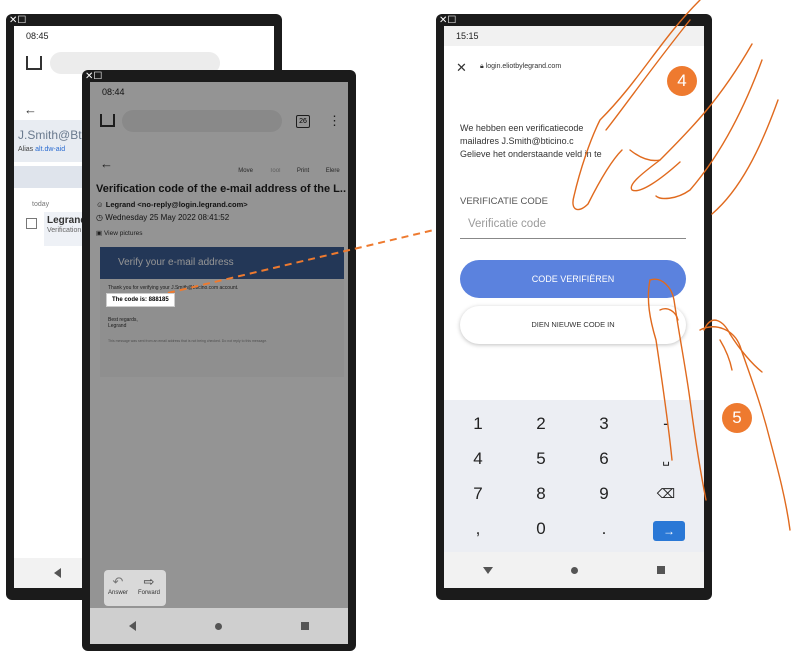 Image resolution: width=792 pixels, height=653 pixels. Describe the element at coordinates (737, 418) in the screenshot. I see `step-5-badge: 5` at that location.